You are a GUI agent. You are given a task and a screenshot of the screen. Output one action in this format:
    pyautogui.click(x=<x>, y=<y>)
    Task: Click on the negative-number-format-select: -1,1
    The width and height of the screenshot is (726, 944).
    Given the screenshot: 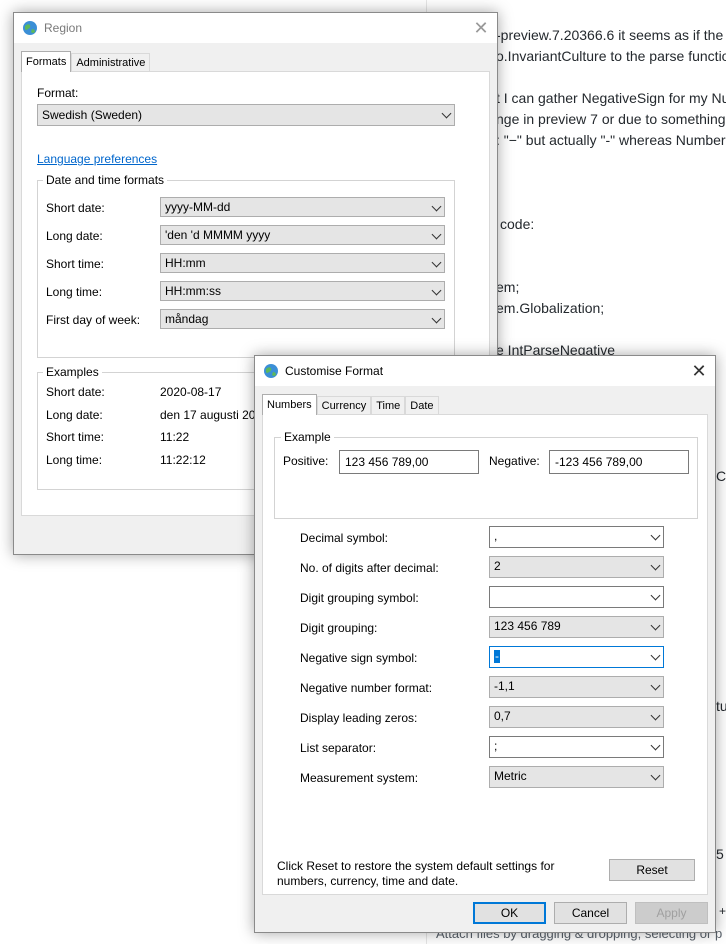 What is the action you would take?
    pyautogui.click(x=576, y=687)
    